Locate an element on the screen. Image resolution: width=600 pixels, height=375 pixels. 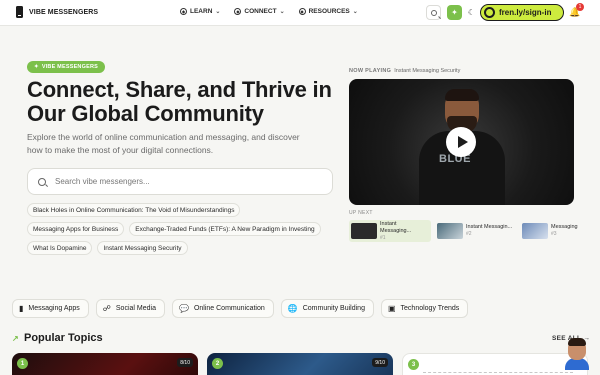
sparkle-button: ✦ is located at coordinates (454, 12).